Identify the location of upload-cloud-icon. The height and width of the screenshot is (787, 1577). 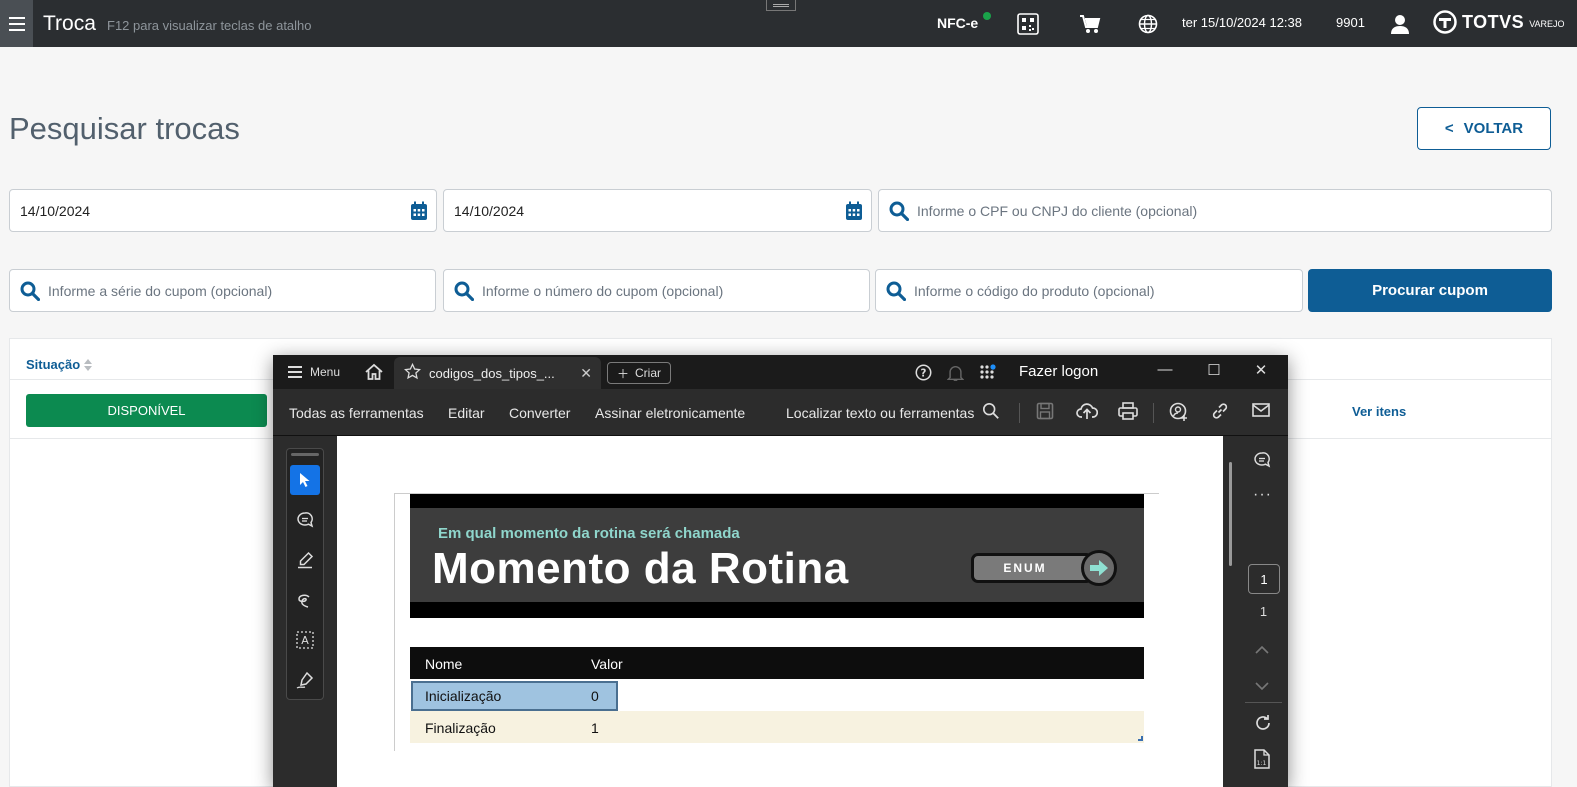
(1087, 413).